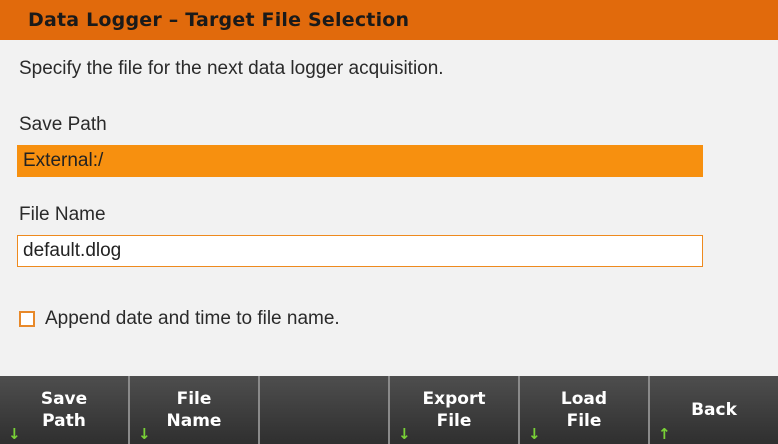  What do you see at coordinates (584, 399) in the screenshot?
I see `softkey-label-line1: Load` at bounding box center [584, 399].